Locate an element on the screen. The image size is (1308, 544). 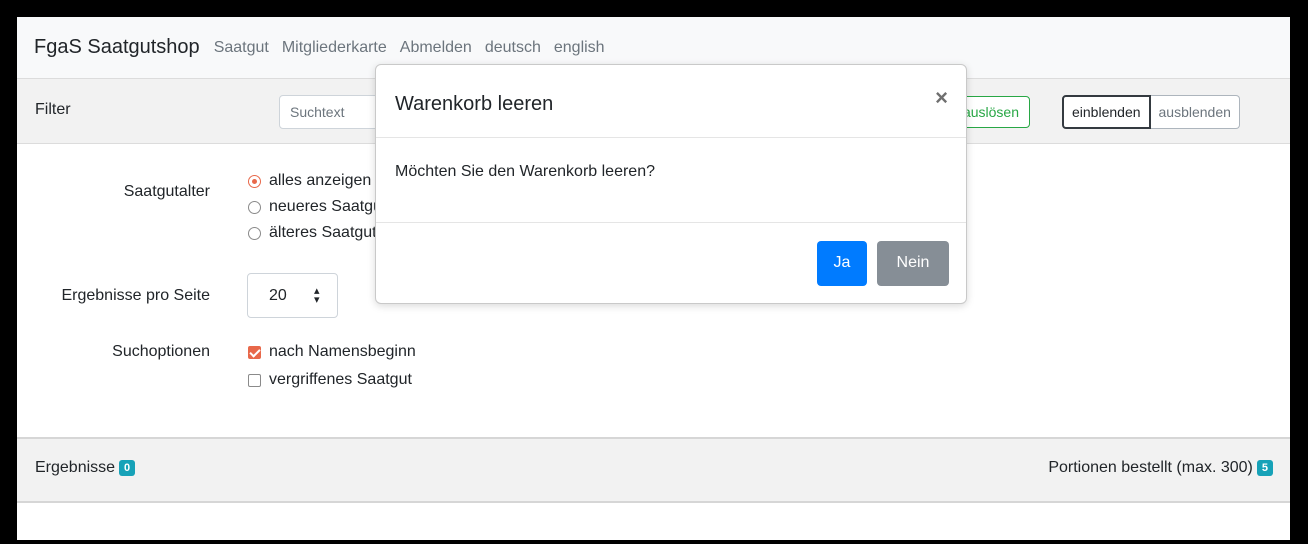
search-options-label: Suchoptionen is located at coordinates (161, 351).